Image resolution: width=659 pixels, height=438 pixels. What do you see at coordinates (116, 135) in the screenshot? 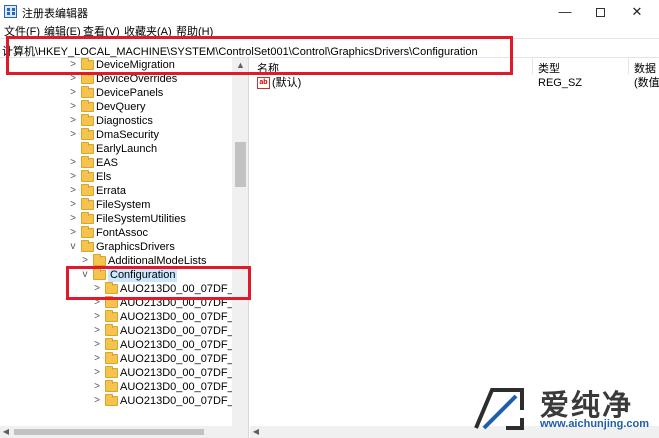
I see `tree-item: > DmaSecurity` at bounding box center [116, 135].